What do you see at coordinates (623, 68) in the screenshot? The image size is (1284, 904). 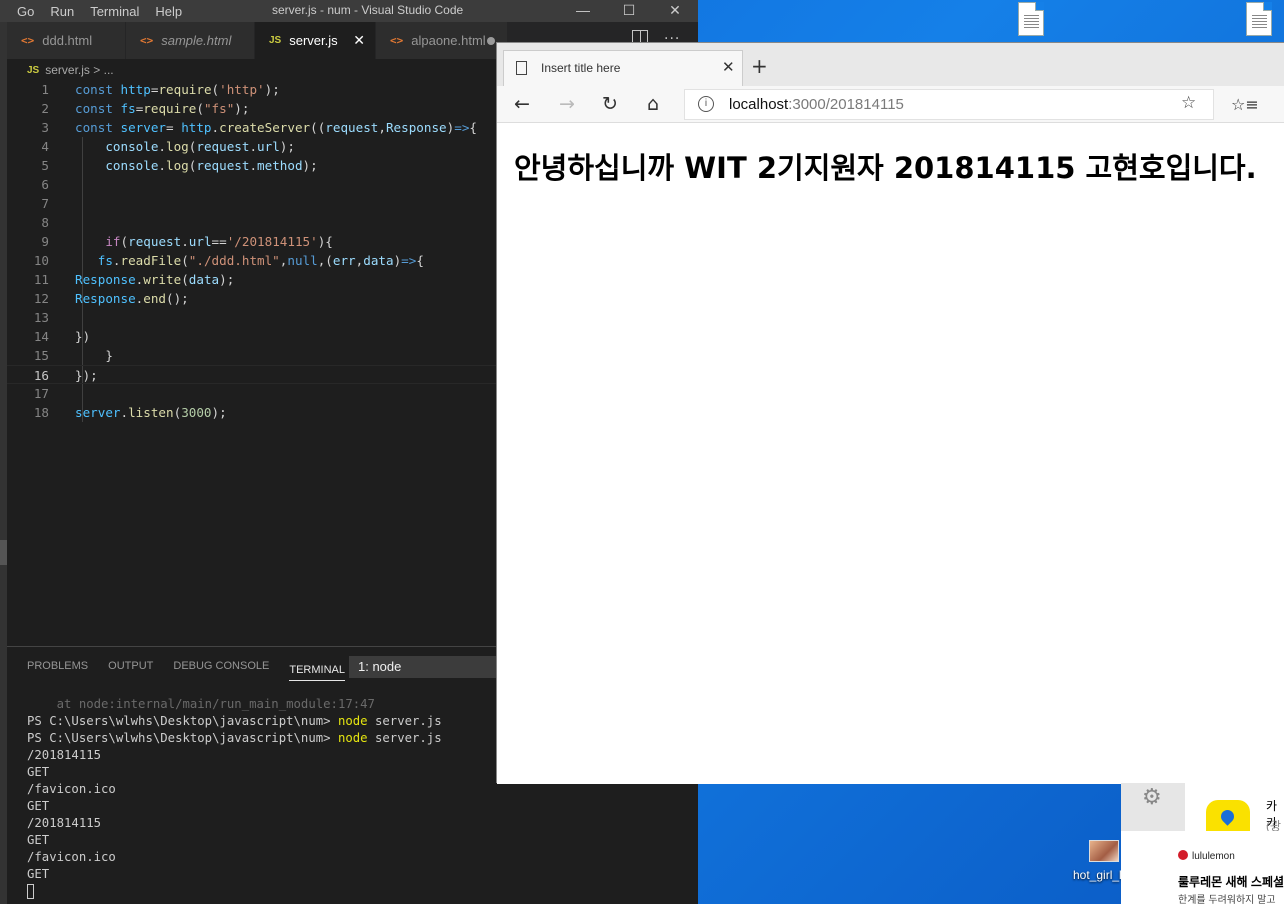 I see `browser-tab: Insert title here ✕` at bounding box center [623, 68].